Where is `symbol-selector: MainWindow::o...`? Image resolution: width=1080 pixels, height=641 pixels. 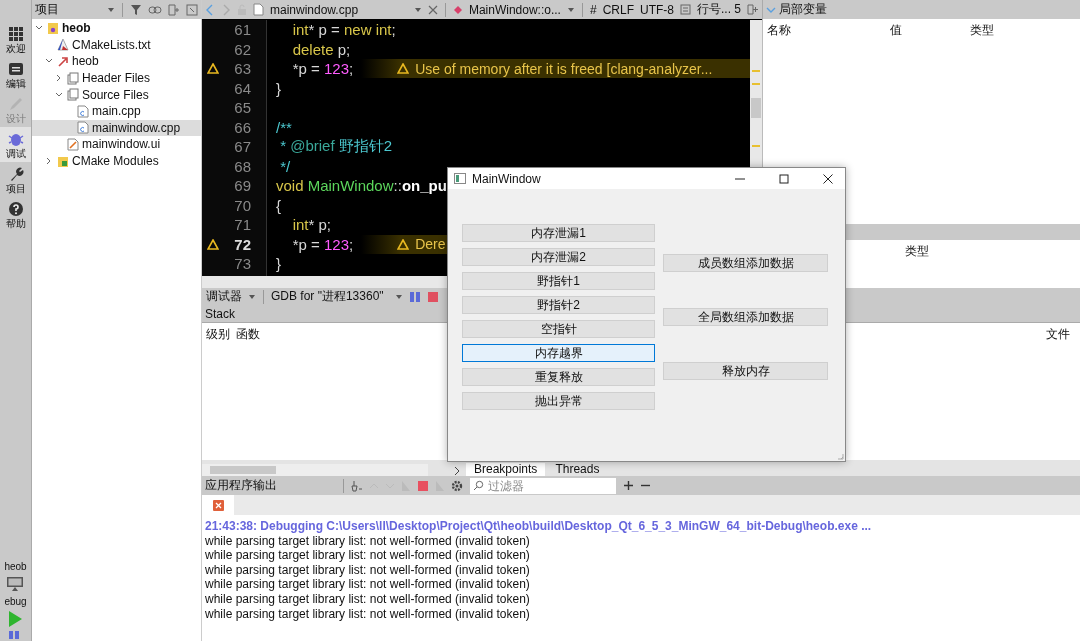
symbol-selector: MainWindow::o... is located at coordinates (514, 9).